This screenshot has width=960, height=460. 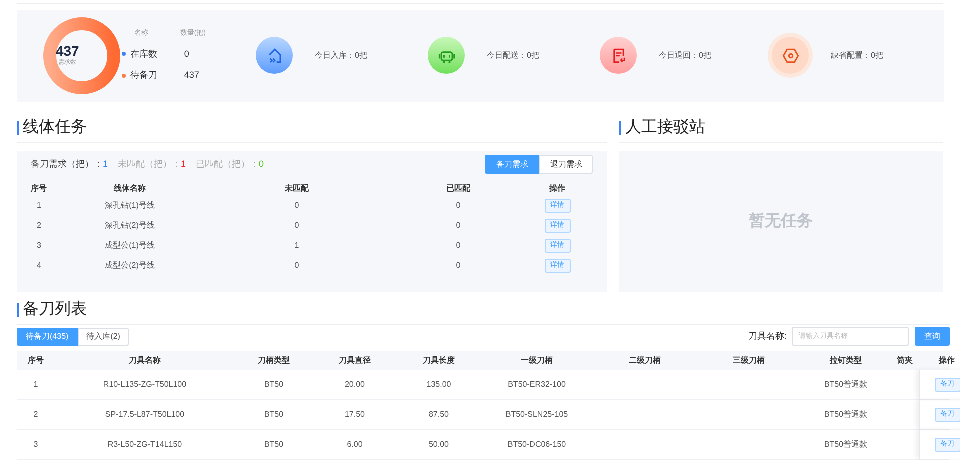 What do you see at coordinates (150, 164) in the screenshot?
I see `count-label: 未匹配（把）：` at bounding box center [150, 164].